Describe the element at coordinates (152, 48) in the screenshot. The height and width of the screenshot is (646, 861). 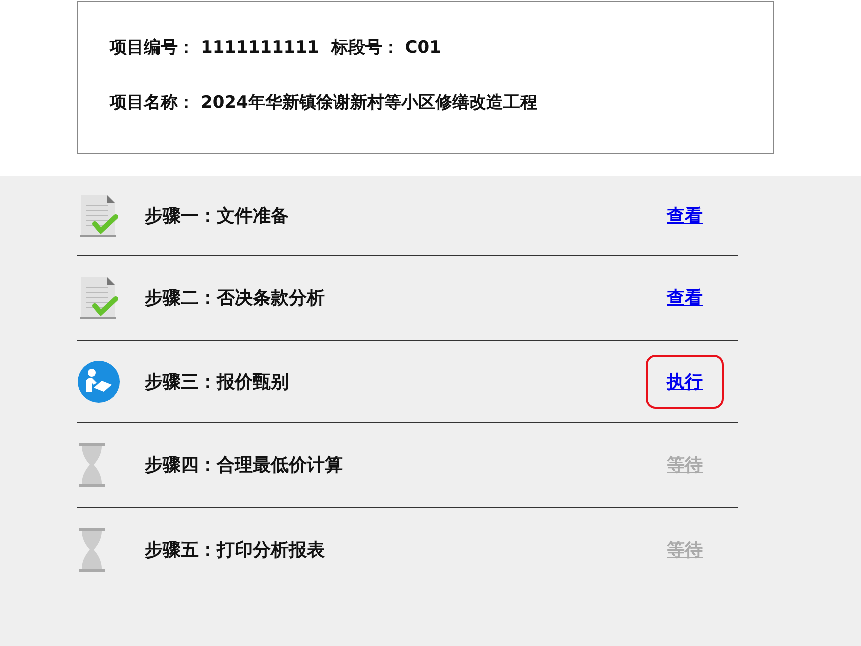
I see `field-label: 项目编号：` at that location.